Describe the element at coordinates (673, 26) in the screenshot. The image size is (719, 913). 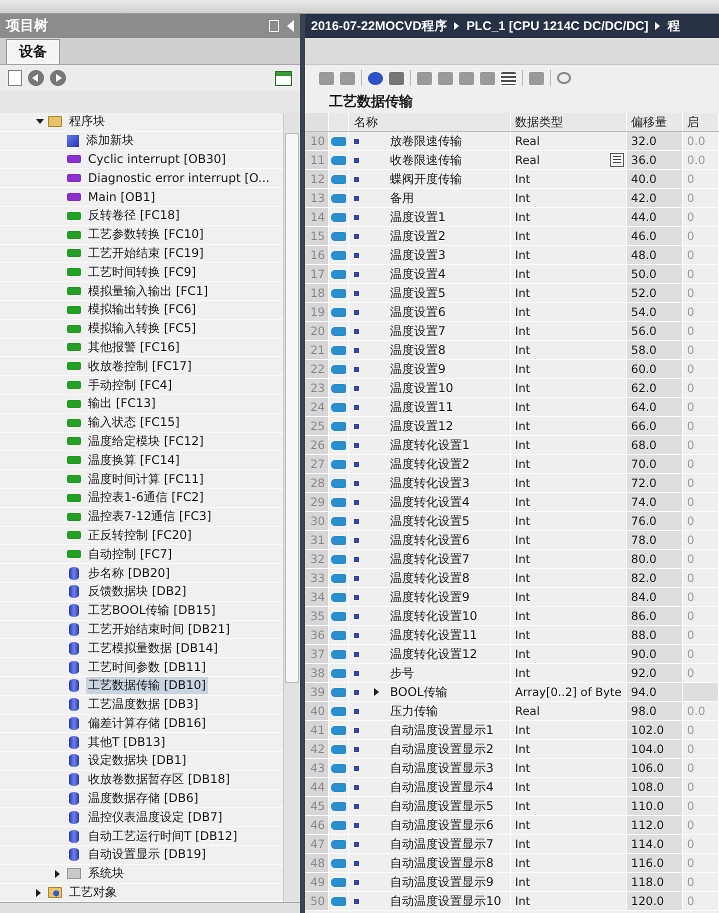
I see `breadcrumb-item: 程` at that location.